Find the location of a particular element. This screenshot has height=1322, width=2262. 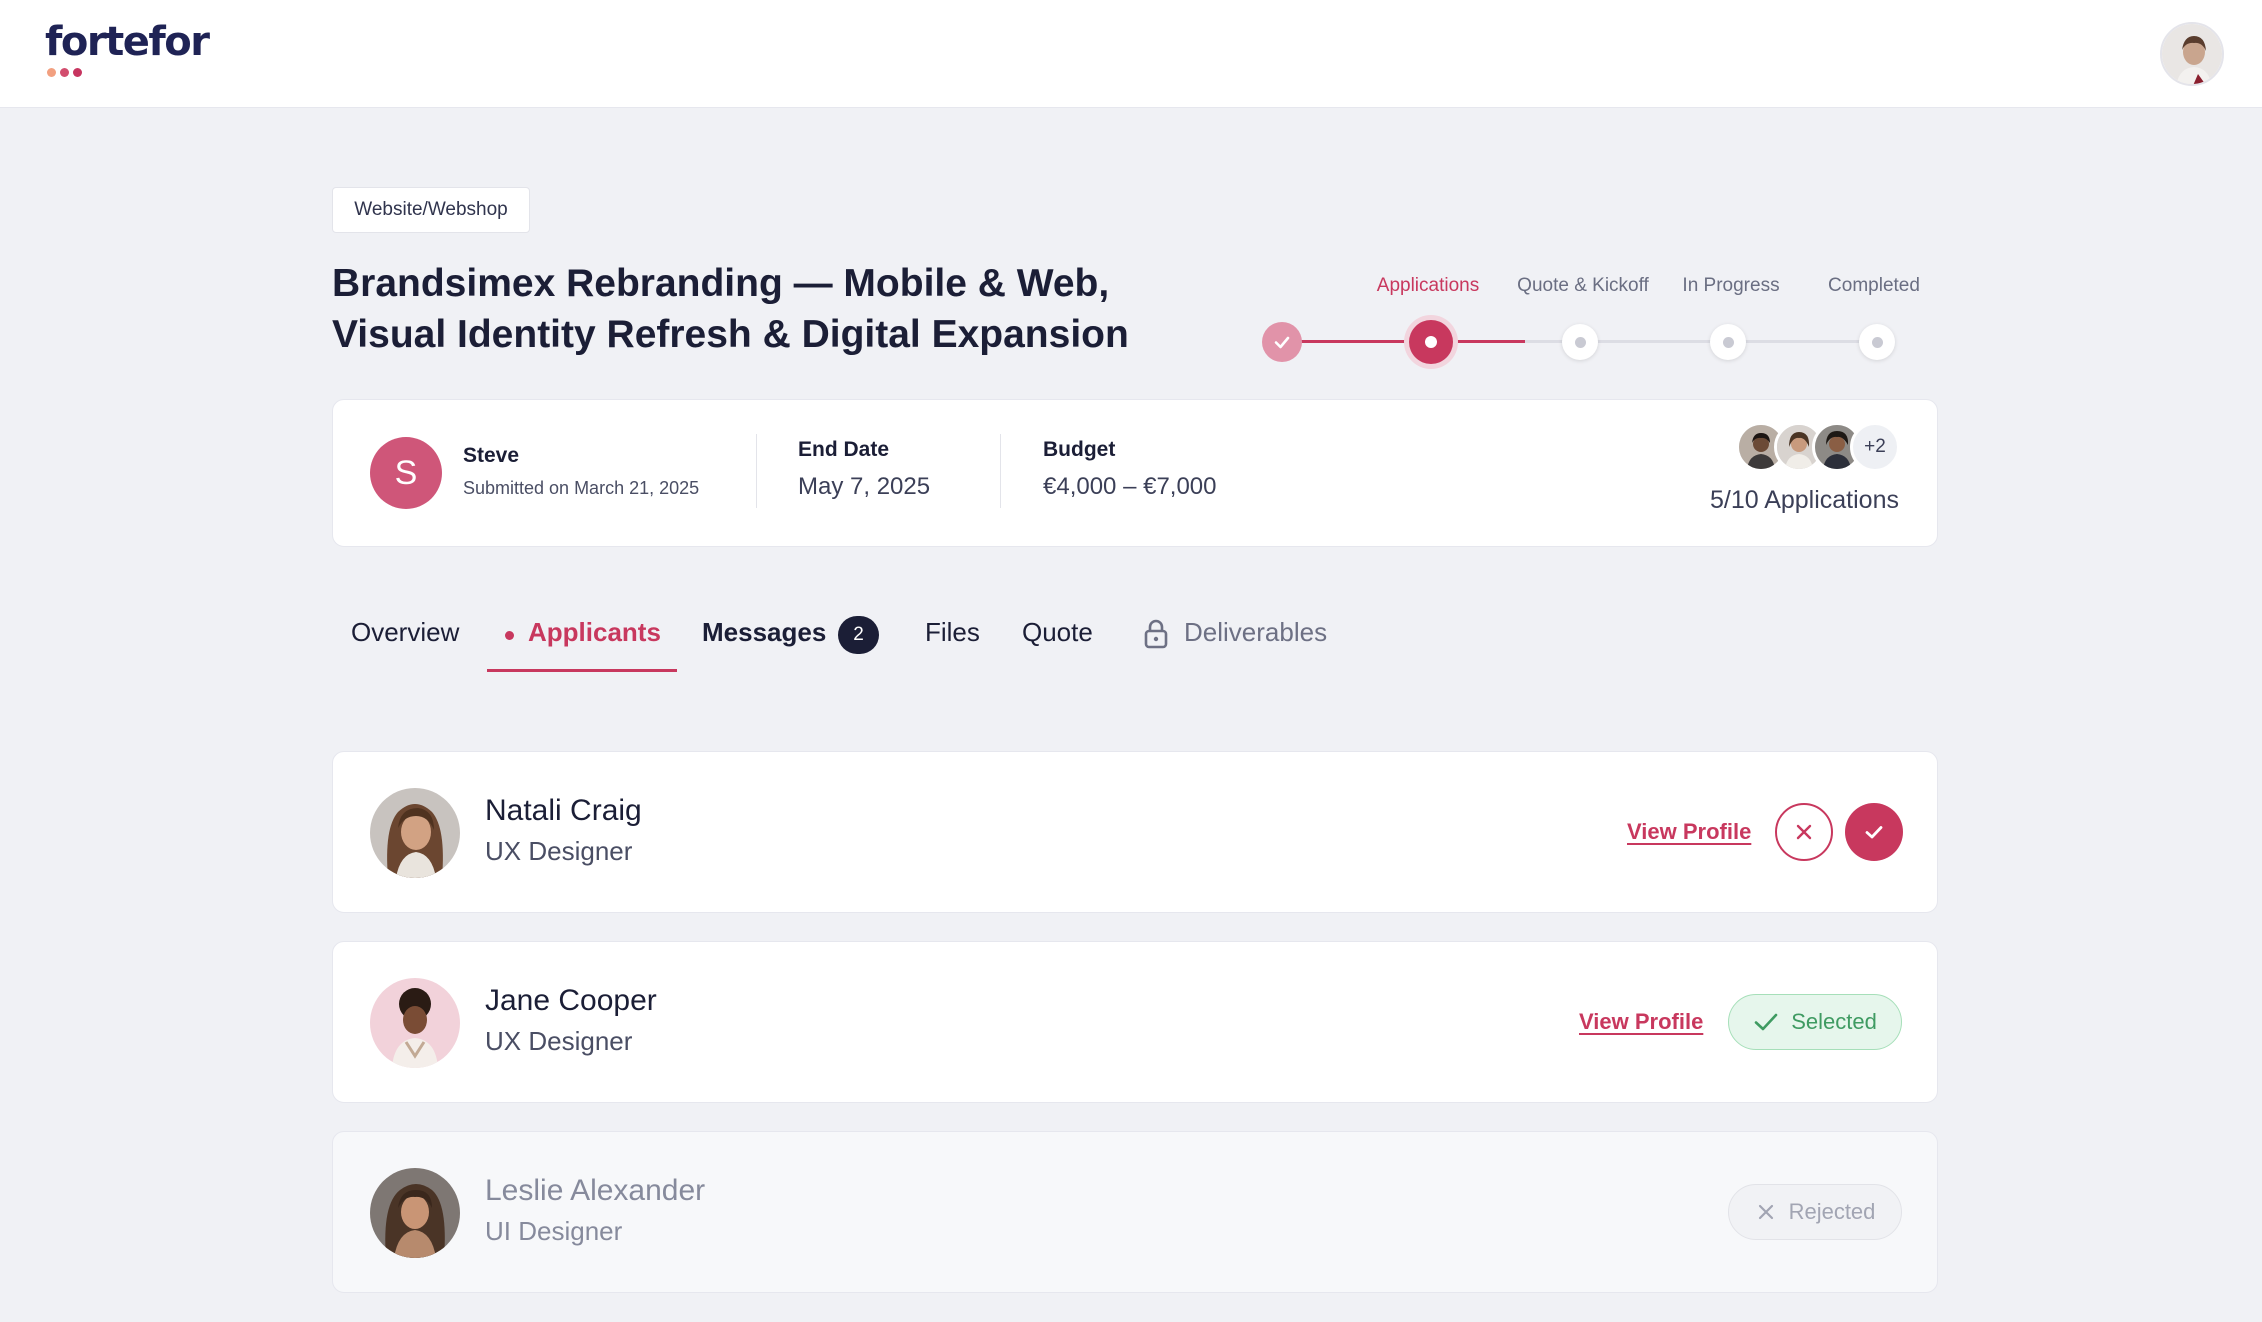

category-chip: Website/Webshop is located at coordinates (431, 210).